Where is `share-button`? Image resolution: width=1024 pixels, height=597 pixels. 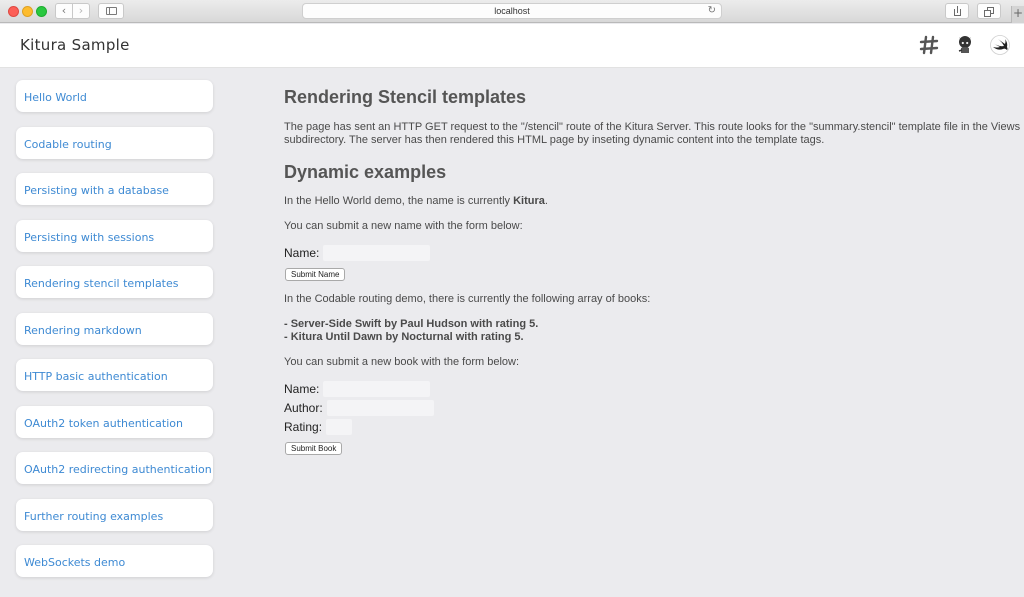 share-button is located at coordinates (957, 11).